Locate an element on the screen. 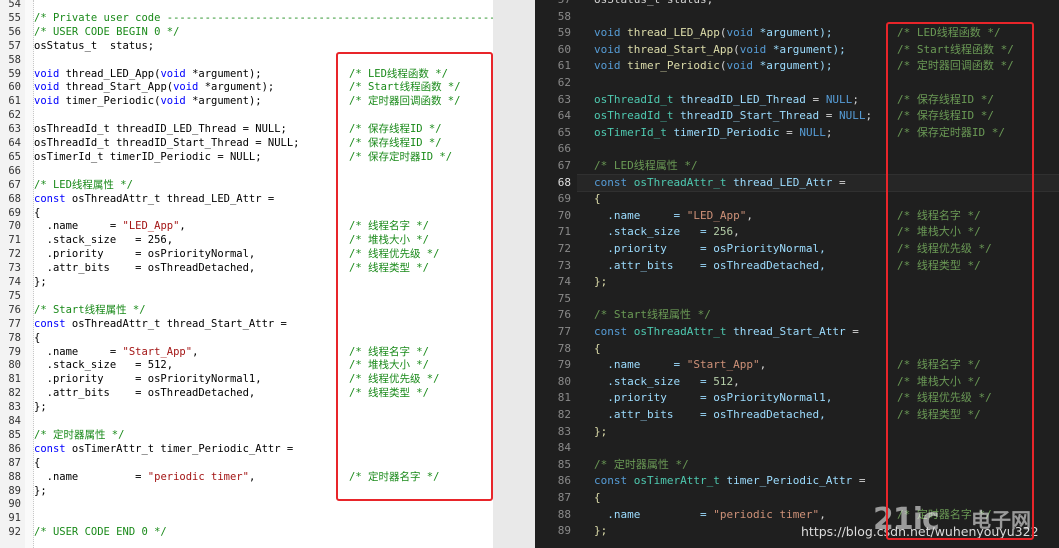 This screenshot has width=1059, height=548. code-token: osTimerId_t timerID_Periodic = NULL; is located at coordinates (148, 156).